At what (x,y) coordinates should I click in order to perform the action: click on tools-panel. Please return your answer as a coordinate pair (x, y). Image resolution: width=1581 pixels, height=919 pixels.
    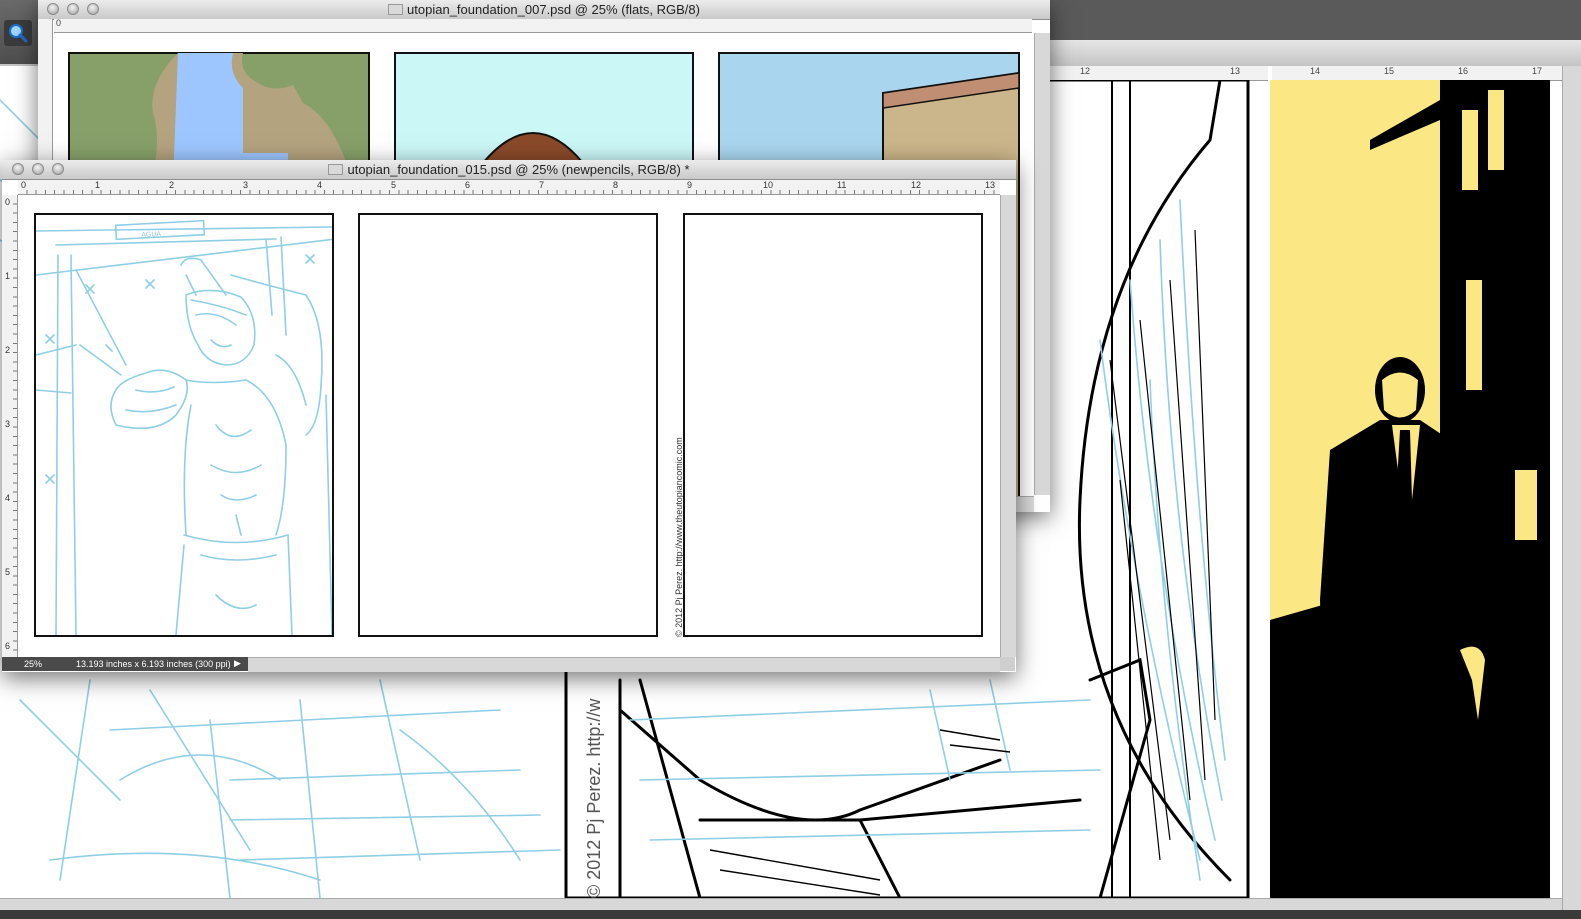
    Looking at the image, I should click on (19, 32).